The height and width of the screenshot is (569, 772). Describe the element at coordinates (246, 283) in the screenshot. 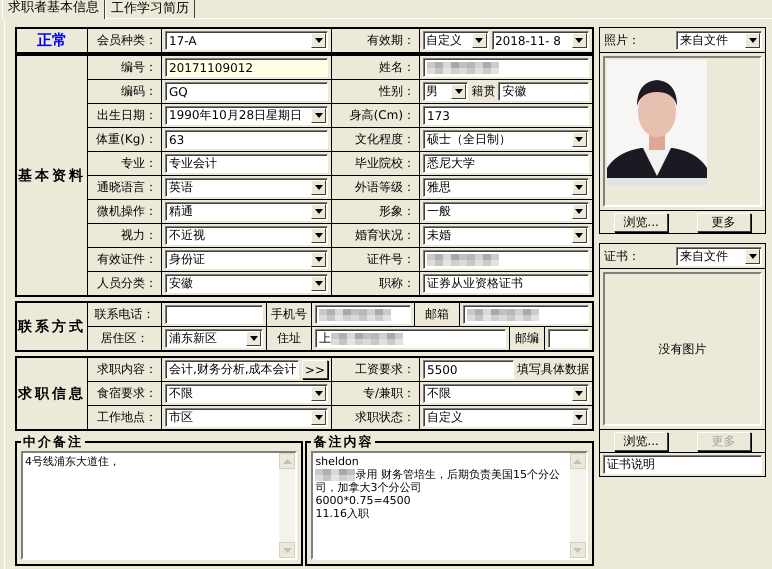

I see `dropdown: 安徽` at that location.